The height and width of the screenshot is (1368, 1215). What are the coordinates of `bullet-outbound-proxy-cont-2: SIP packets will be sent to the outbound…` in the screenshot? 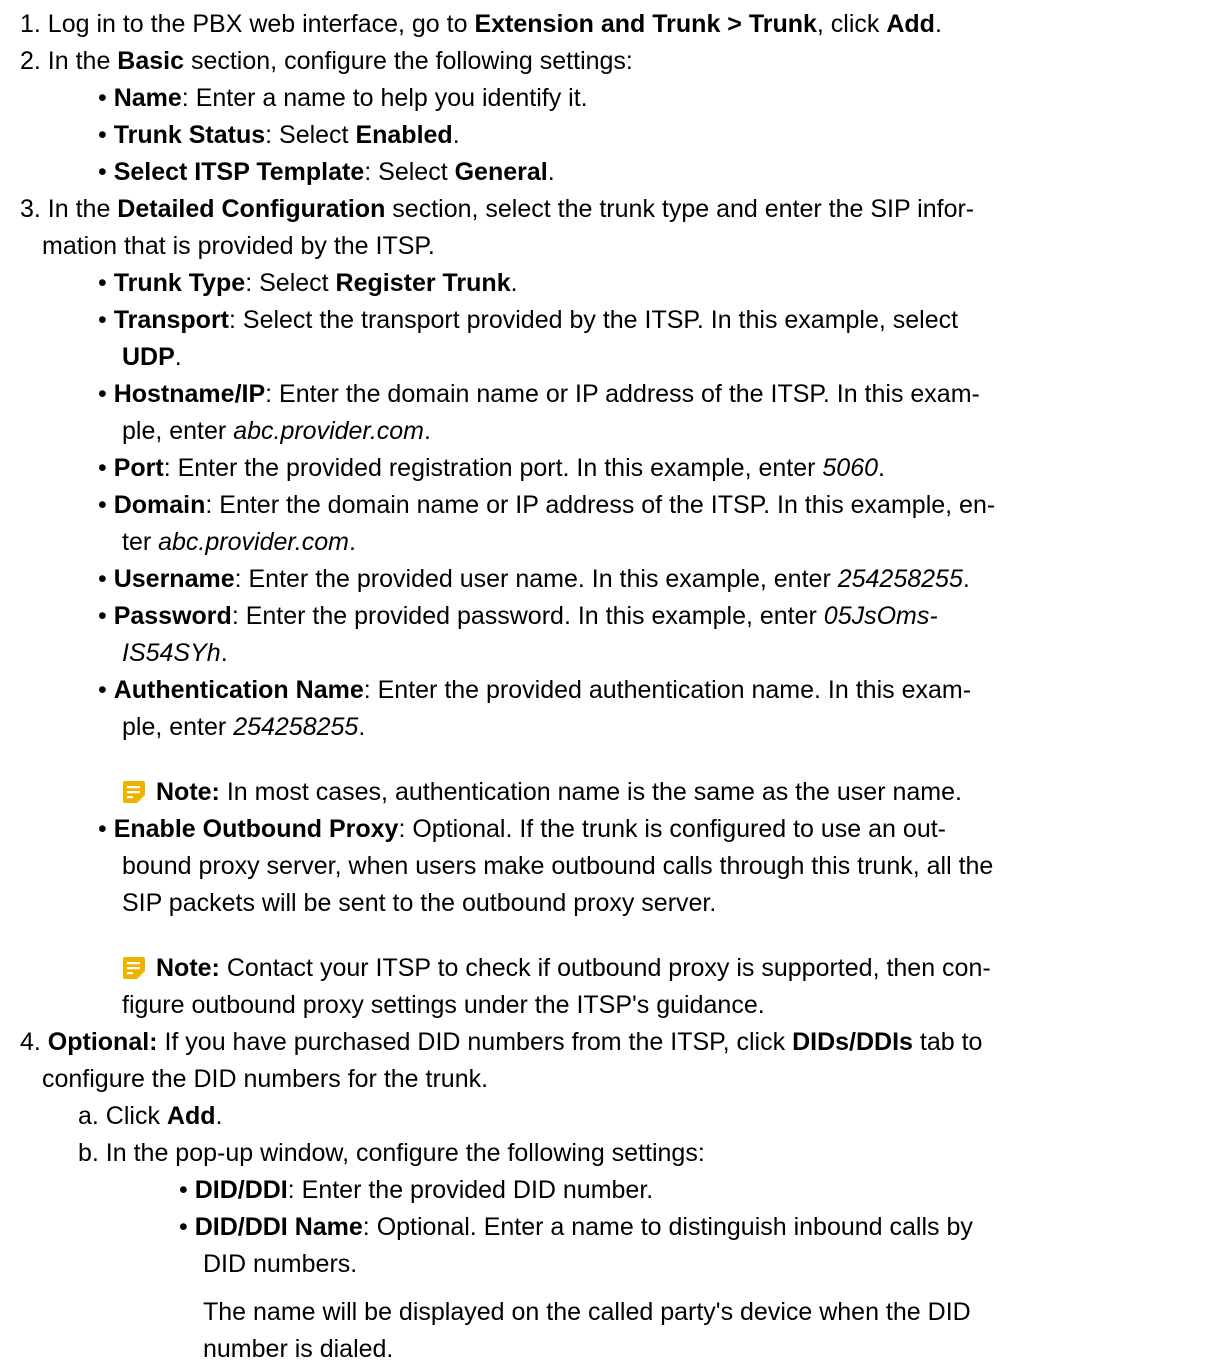 It's located at (419, 903).